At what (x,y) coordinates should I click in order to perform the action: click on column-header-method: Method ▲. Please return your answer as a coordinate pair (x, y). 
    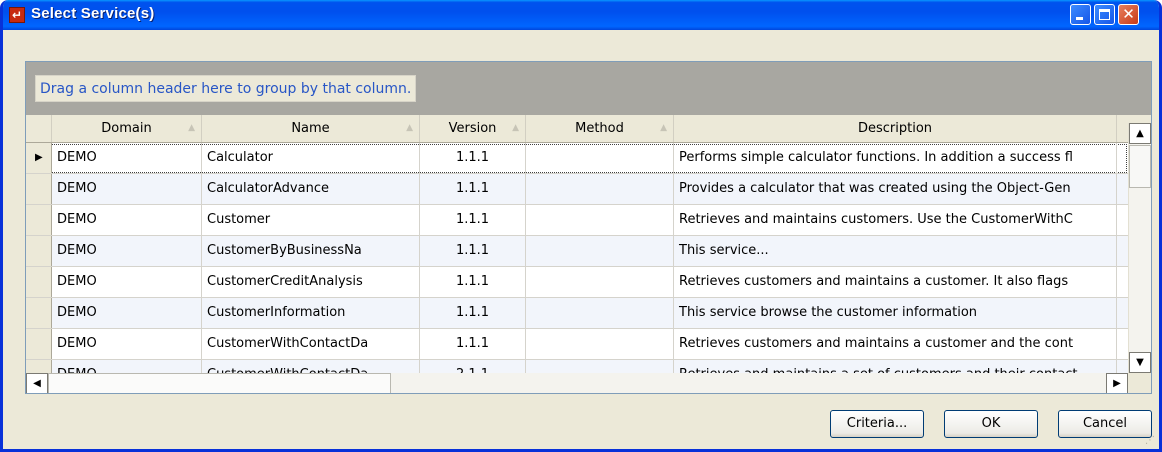
    Looking at the image, I should click on (600, 128).